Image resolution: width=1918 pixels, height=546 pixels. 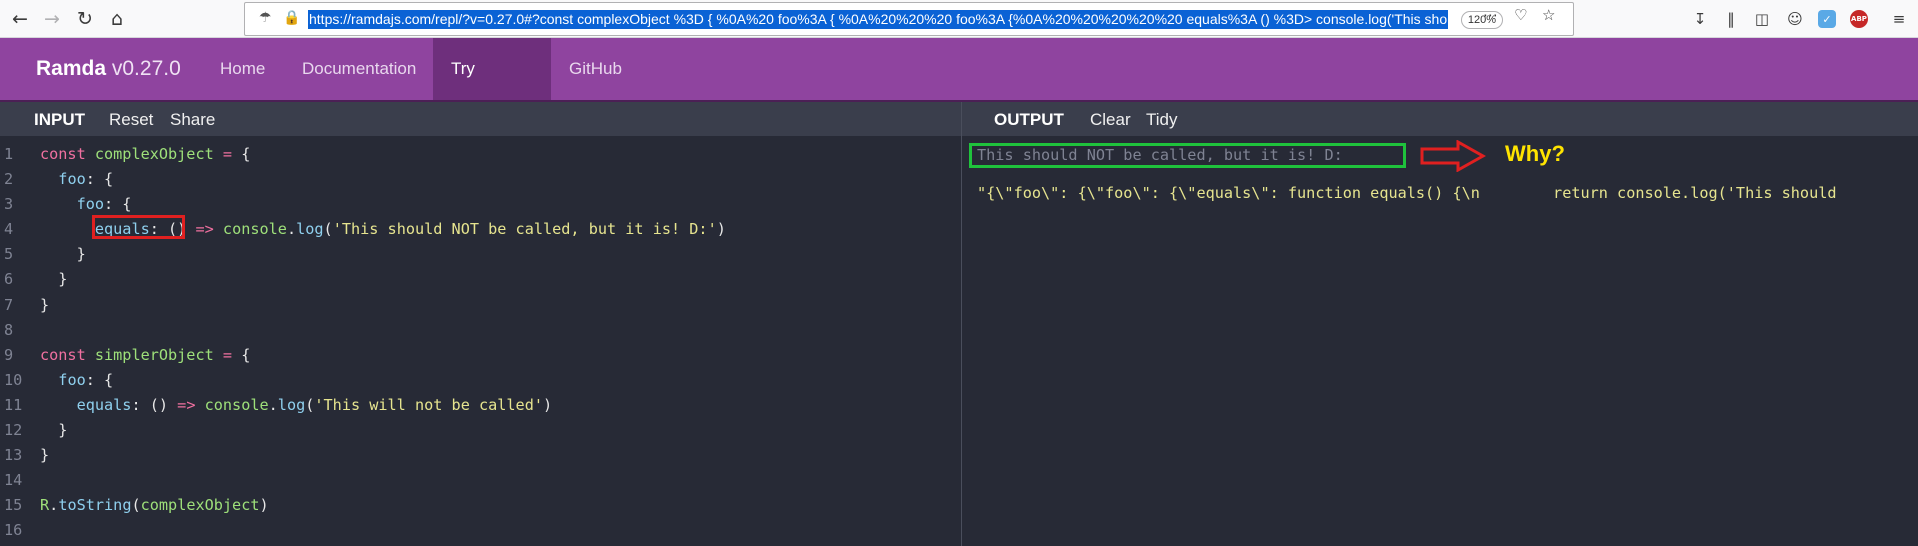 What do you see at coordinates (131, 120) in the screenshot?
I see `reset-button: Reset` at bounding box center [131, 120].